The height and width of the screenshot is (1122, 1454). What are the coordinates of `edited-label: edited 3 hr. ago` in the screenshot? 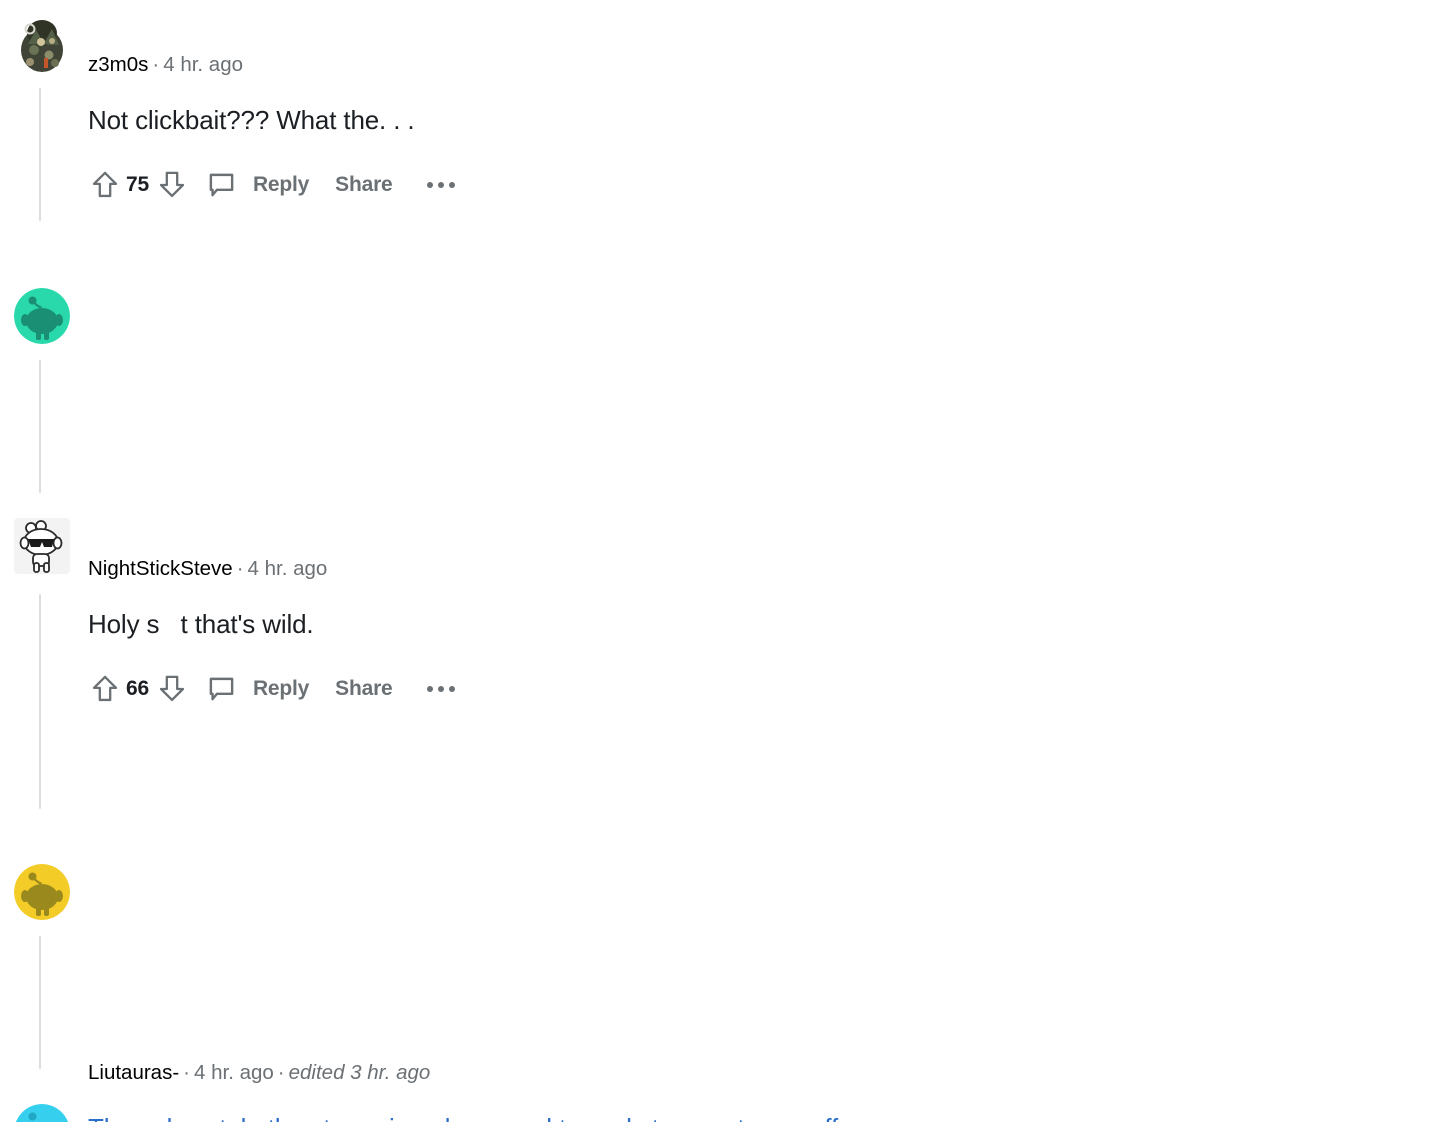 It's located at (359, 1072).